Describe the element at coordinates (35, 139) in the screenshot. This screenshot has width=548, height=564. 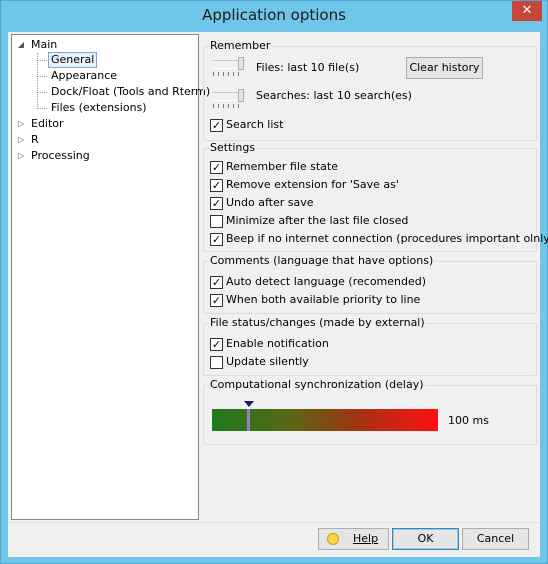
I see `tree-item-label: R` at that location.